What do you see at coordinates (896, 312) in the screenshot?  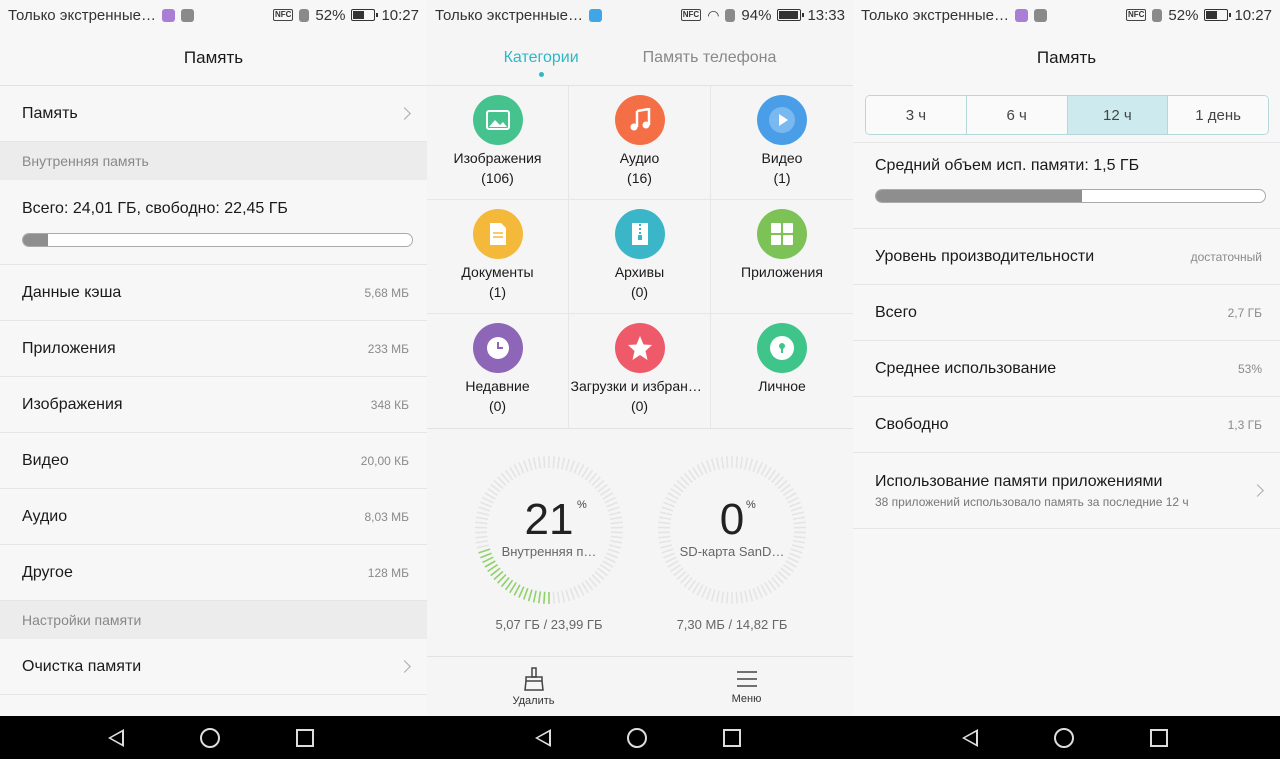 I see `ram-stat-label: Всего` at bounding box center [896, 312].